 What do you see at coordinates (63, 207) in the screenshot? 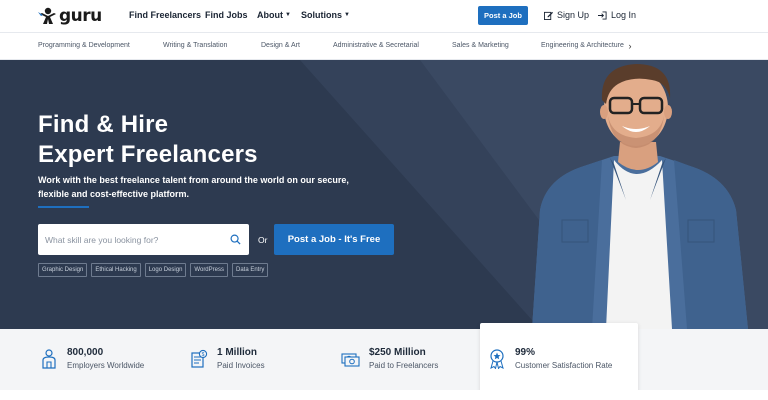
I see `hero-divider` at bounding box center [63, 207].